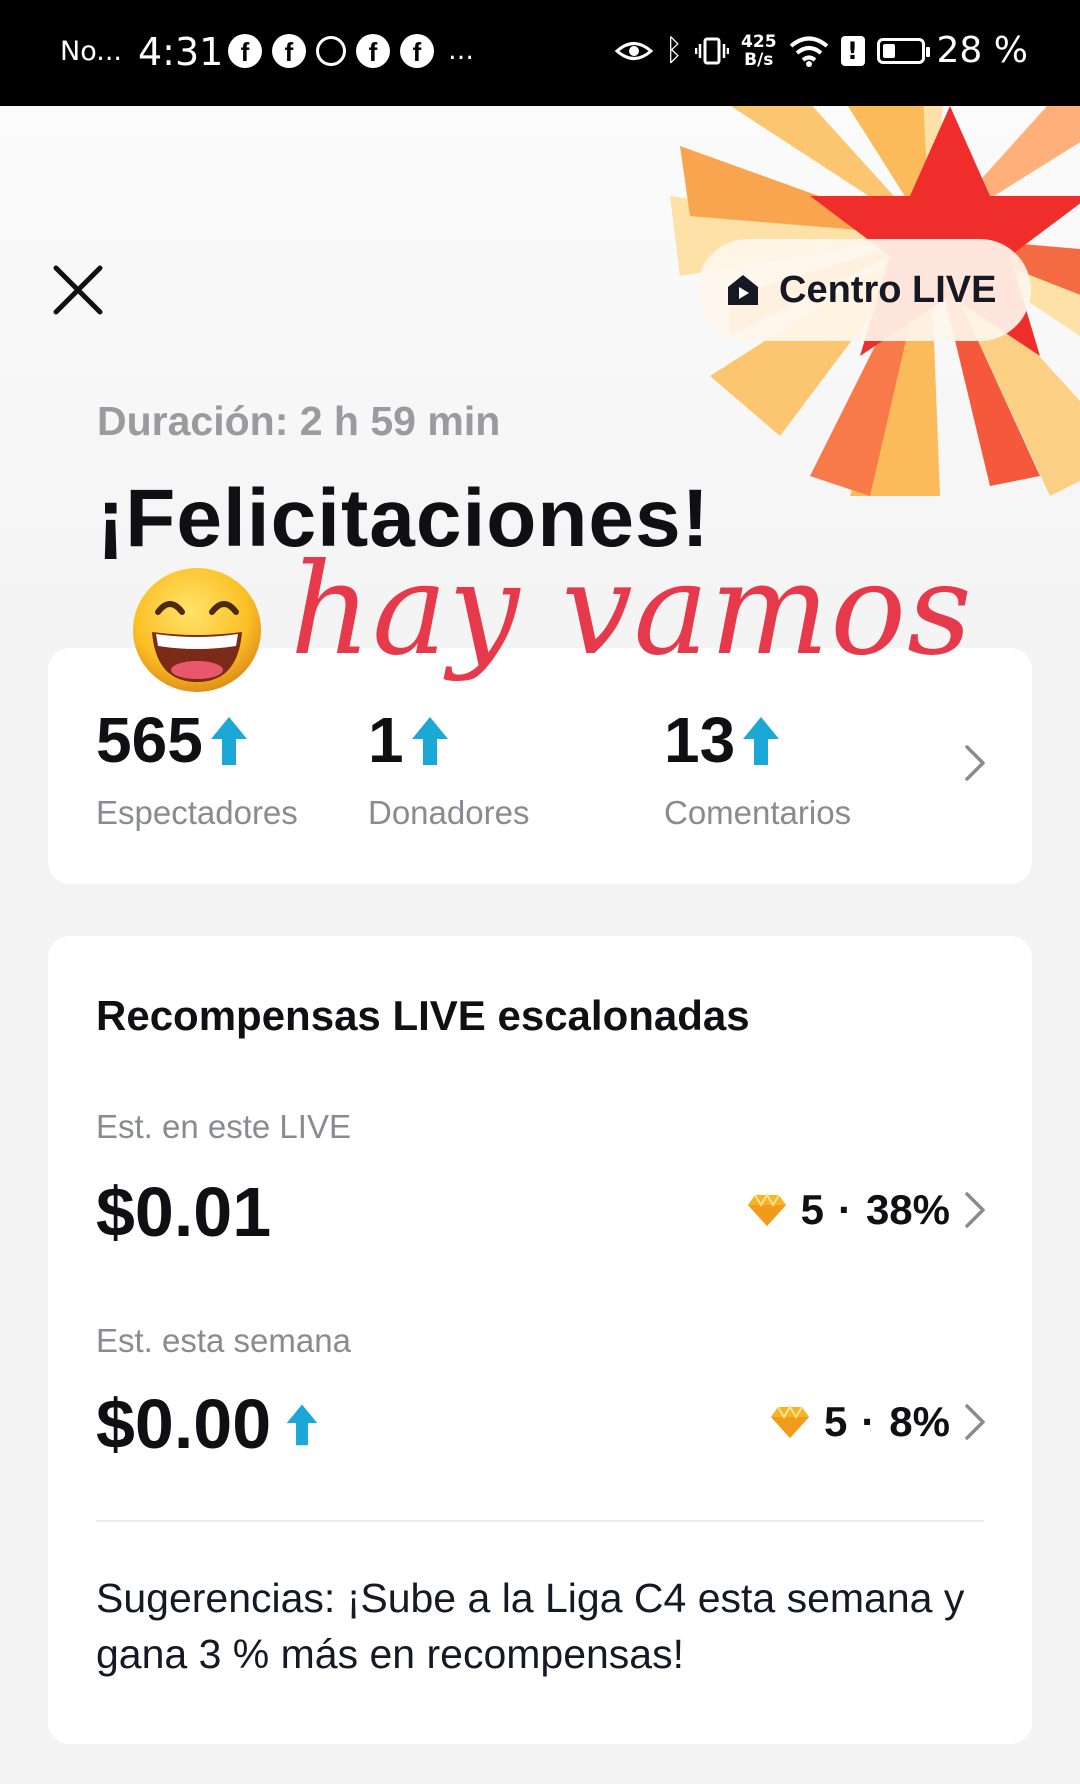  What do you see at coordinates (712, 50) in the screenshot?
I see `vibrate-icon` at bounding box center [712, 50].